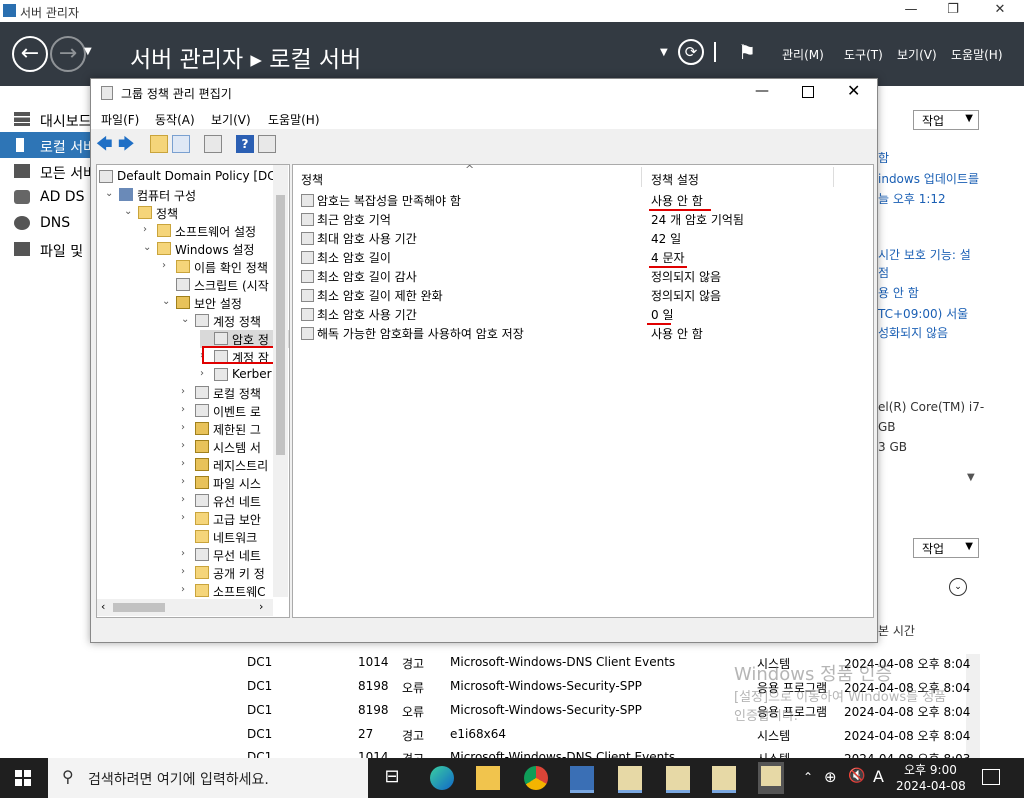 This screenshot has width=1024, height=798. Describe the element at coordinates (762, 91) in the screenshot. I see `gpme-minimize-button: —` at that location.